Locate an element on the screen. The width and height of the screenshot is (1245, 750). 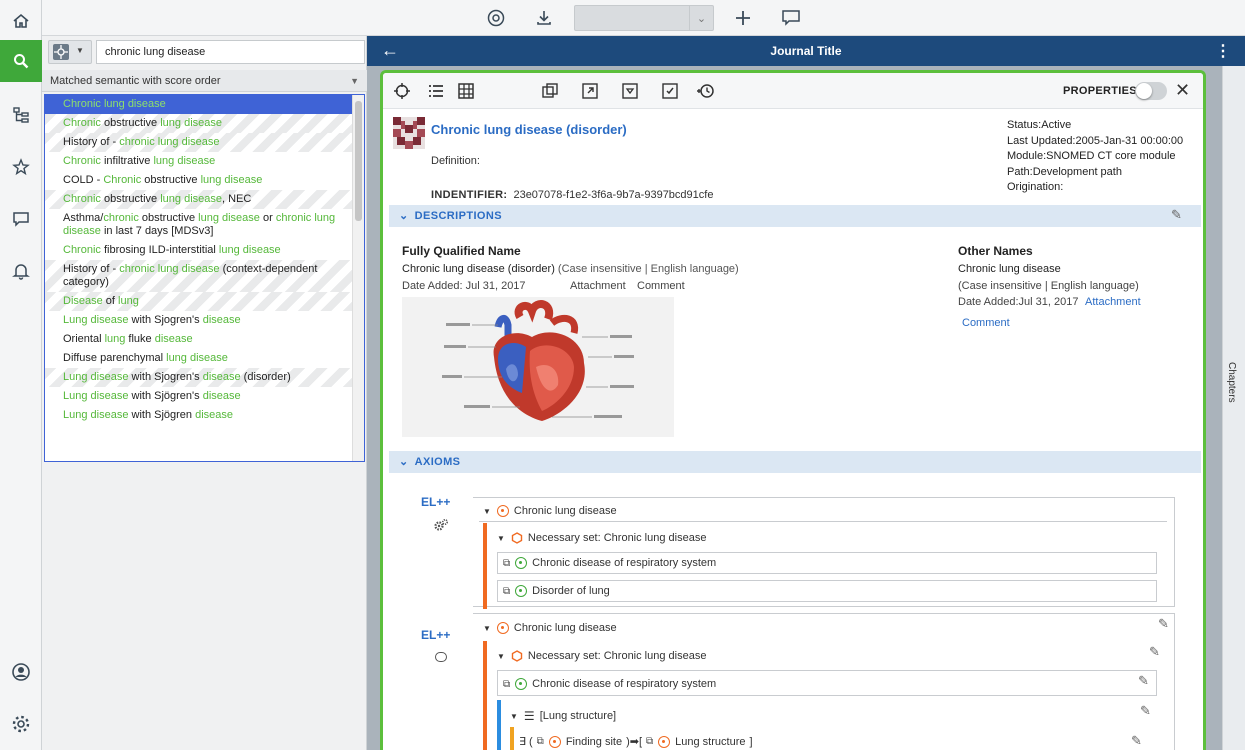
open-external-icon is located at coordinates (590, 91).